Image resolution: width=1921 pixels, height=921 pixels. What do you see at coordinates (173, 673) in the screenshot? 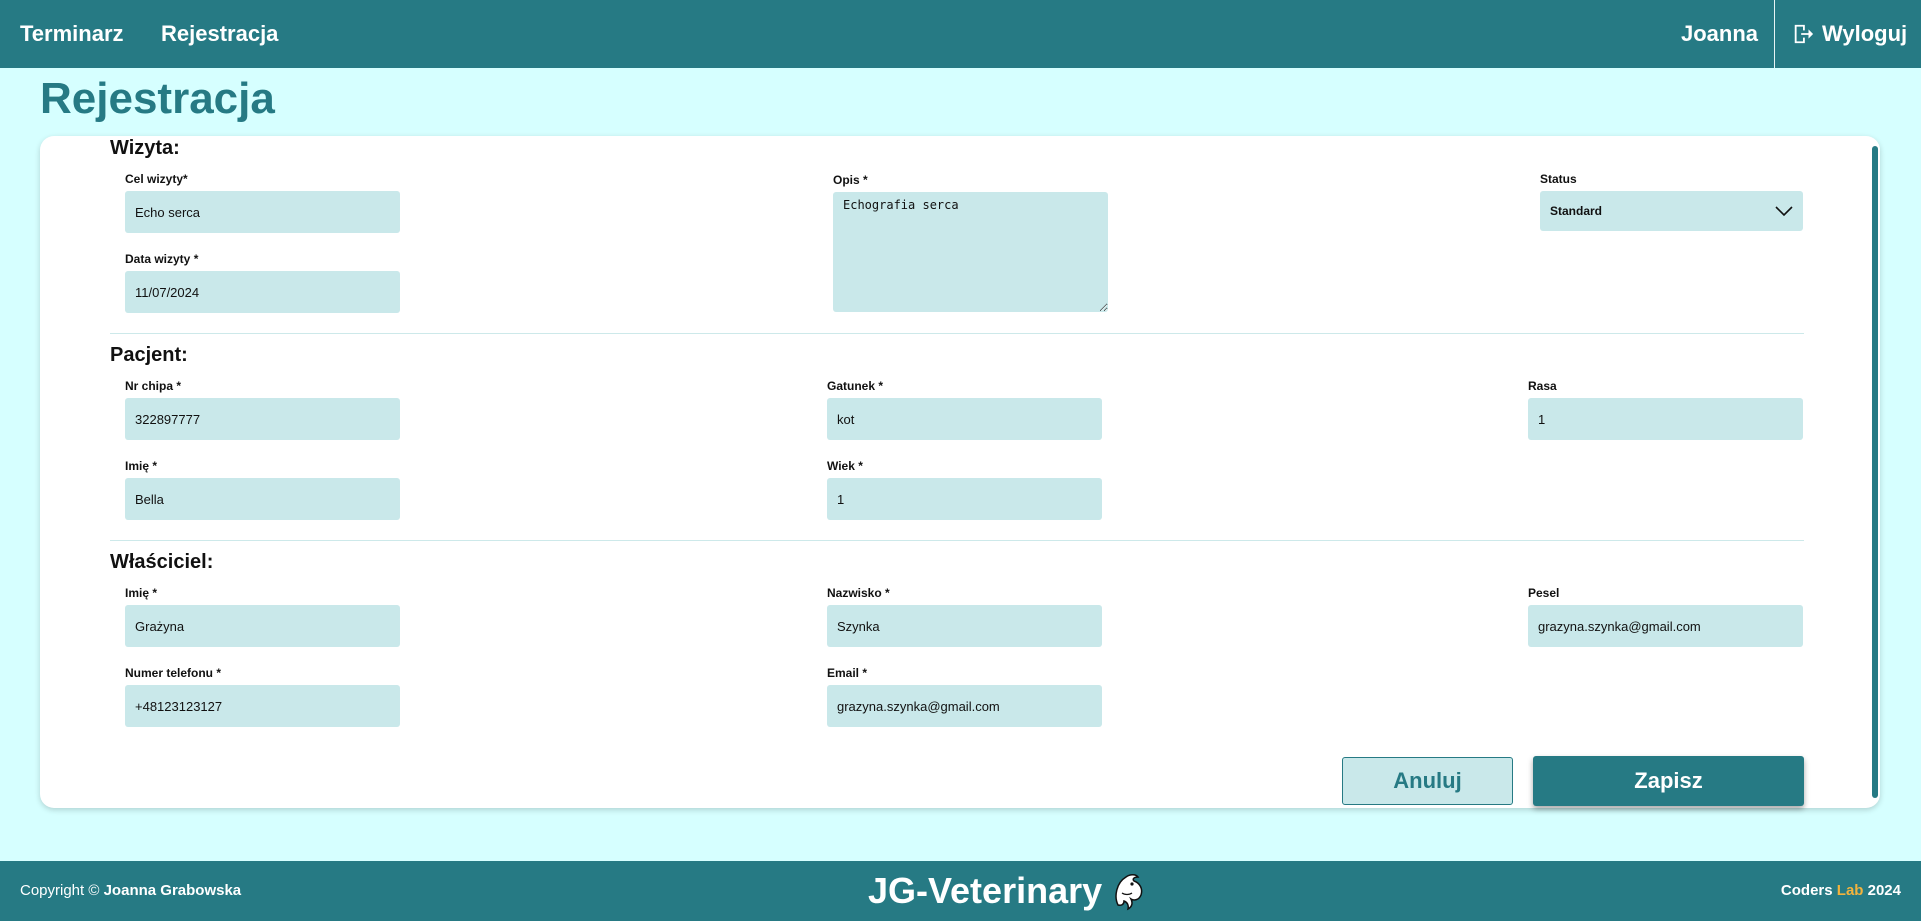
I see `owner-phone-label: Numer telefonu *` at bounding box center [173, 673].